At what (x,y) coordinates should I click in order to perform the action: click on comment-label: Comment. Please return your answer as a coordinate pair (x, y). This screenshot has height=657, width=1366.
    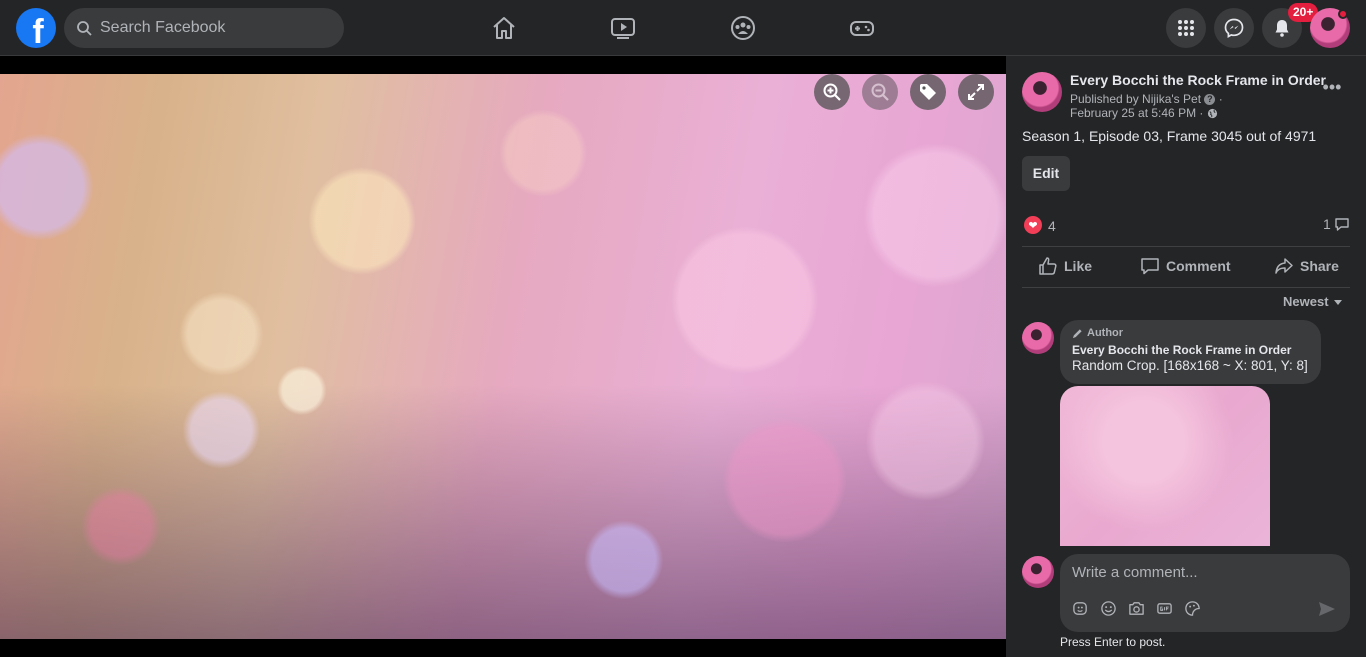
    Looking at the image, I should click on (1198, 266).